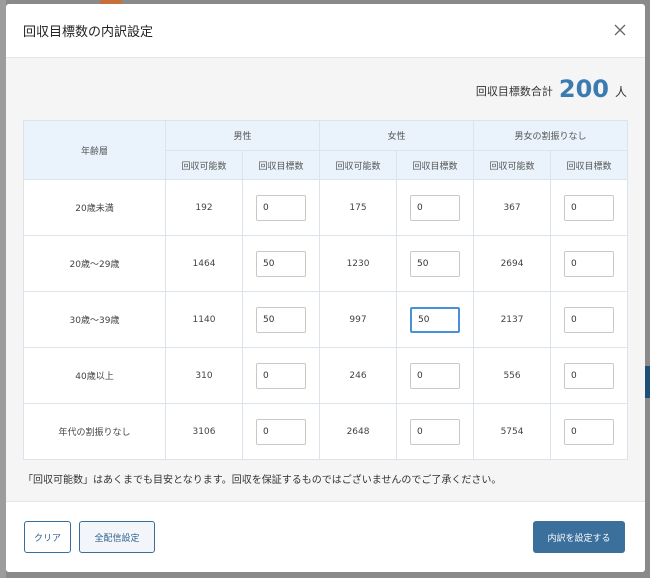 The height and width of the screenshot is (578, 650). I want to click on modal-header: 回収目標数の内訳設定, so click(325, 31).